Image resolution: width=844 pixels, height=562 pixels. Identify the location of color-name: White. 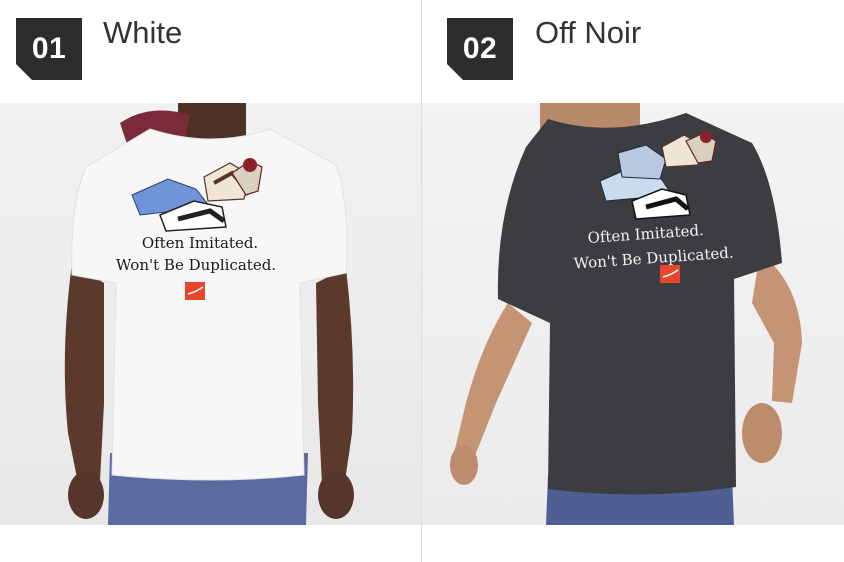
(143, 32).